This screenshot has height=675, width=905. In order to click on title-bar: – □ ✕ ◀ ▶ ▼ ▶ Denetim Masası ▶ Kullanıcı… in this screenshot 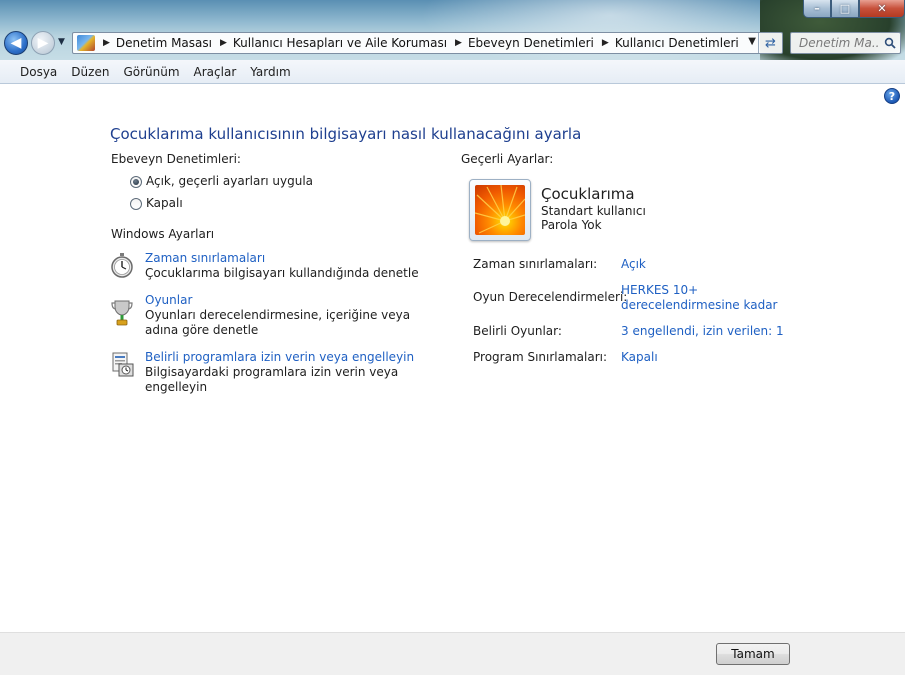, I will do `click(452, 30)`.